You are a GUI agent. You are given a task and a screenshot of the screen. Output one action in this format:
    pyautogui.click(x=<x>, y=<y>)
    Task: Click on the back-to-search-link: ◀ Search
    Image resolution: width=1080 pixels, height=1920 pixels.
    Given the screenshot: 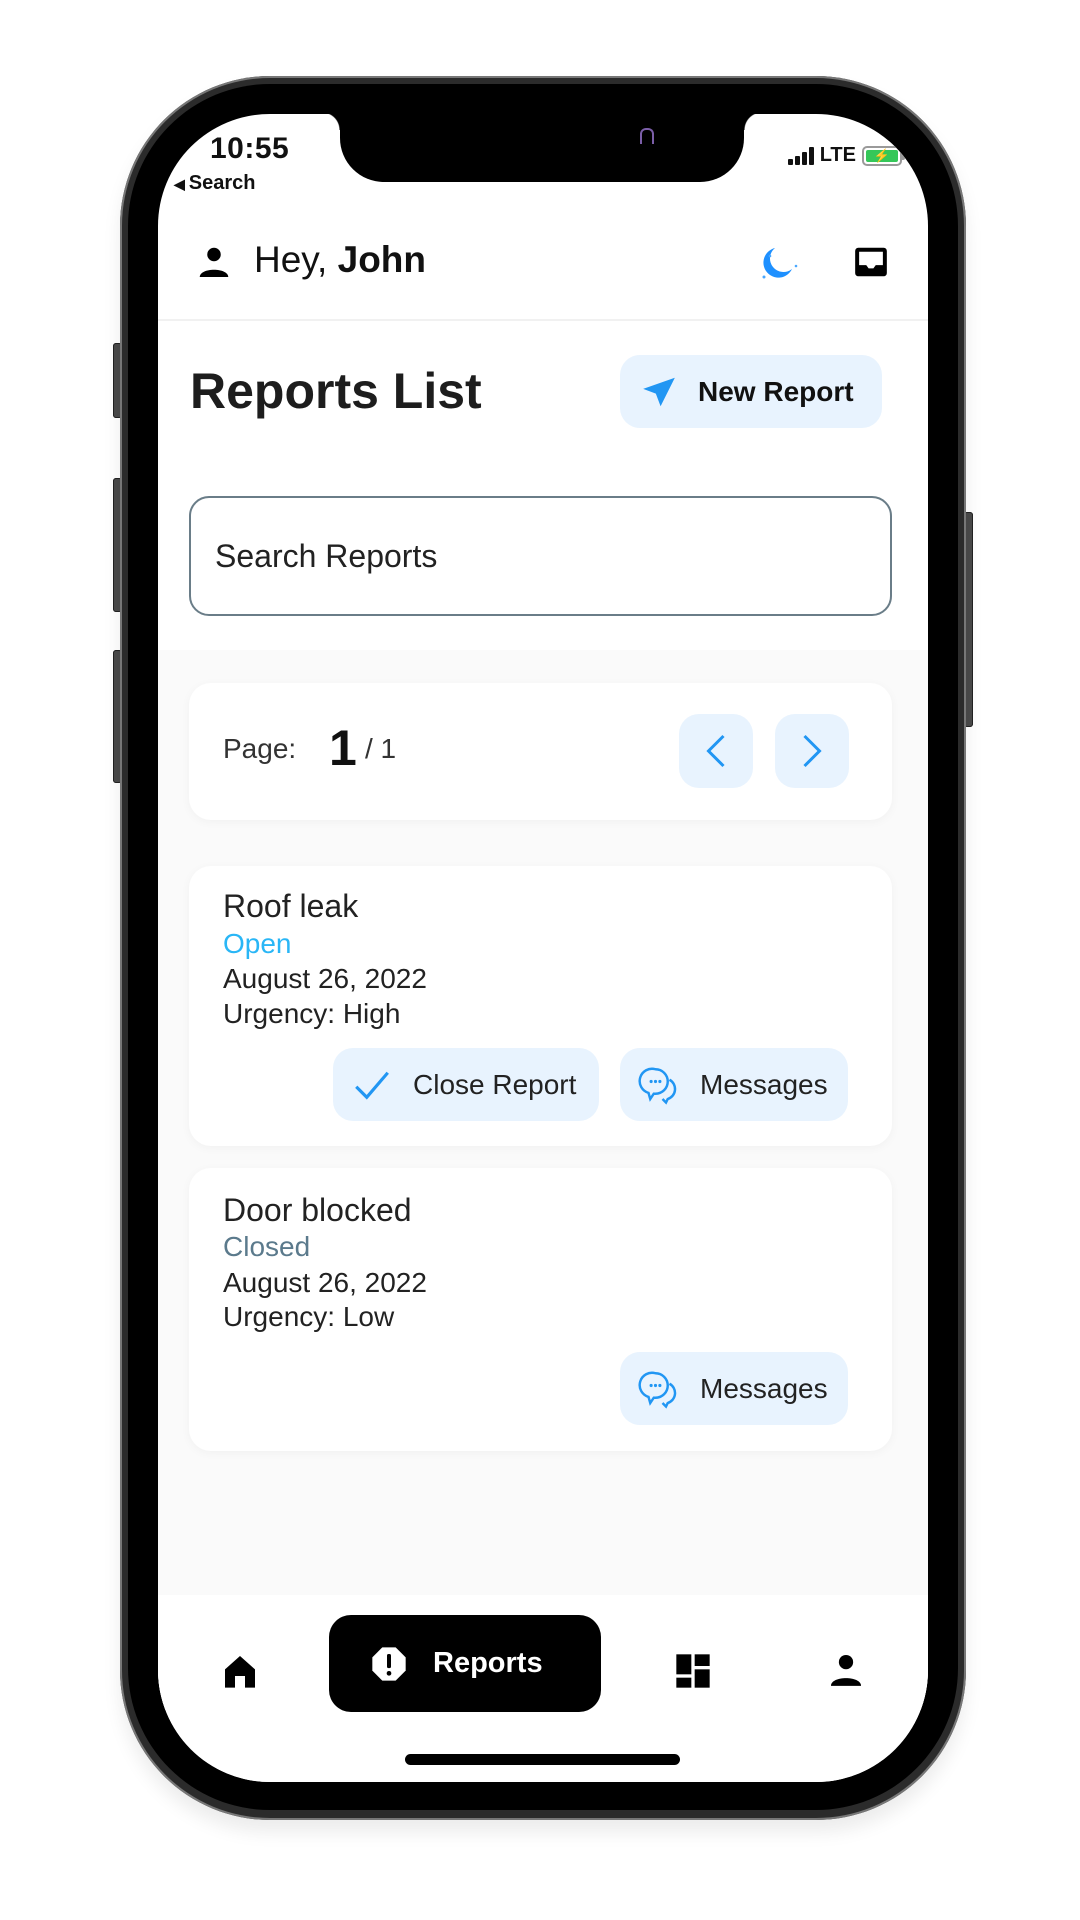 What is the action you would take?
    pyautogui.click(x=215, y=183)
    